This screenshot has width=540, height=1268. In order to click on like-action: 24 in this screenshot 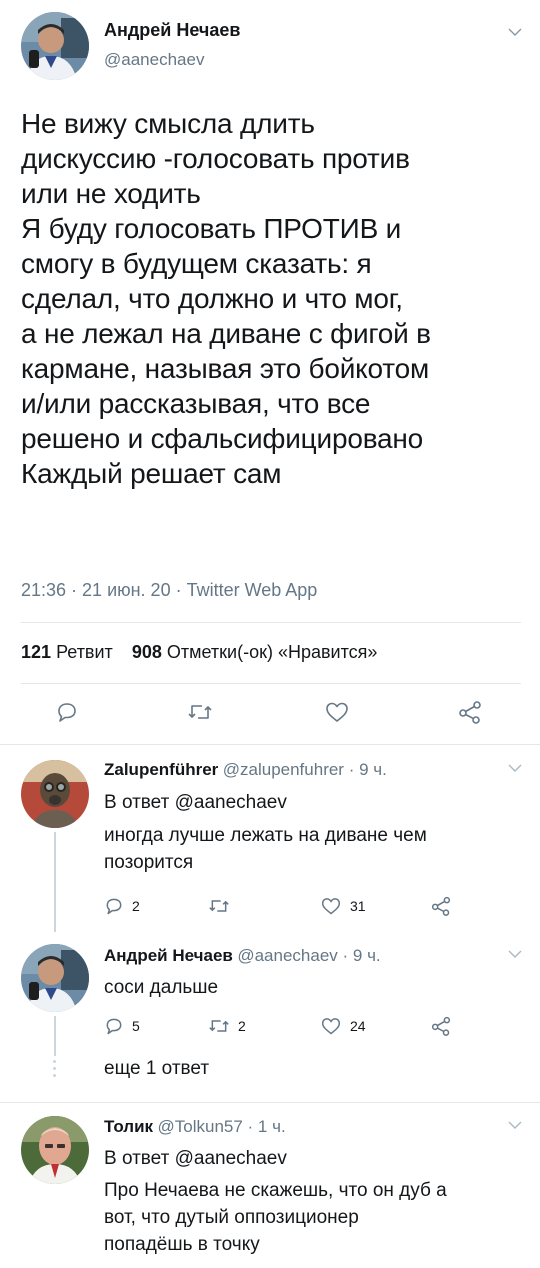, I will do `click(343, 1026)`.